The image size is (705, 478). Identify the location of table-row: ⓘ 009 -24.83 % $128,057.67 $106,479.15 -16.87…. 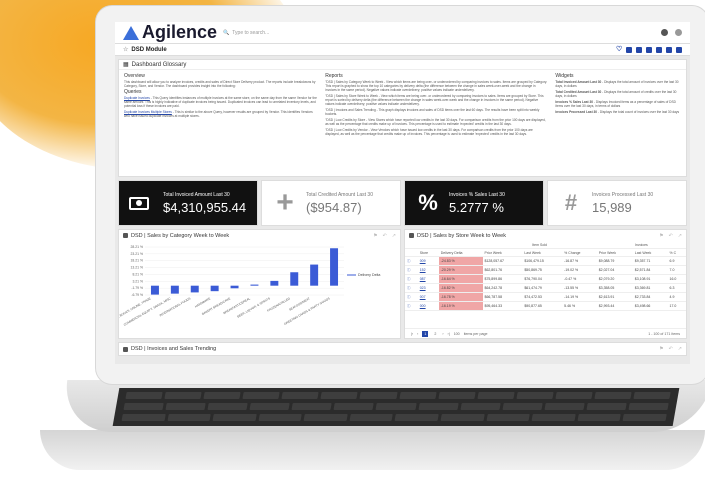
(545, 261).